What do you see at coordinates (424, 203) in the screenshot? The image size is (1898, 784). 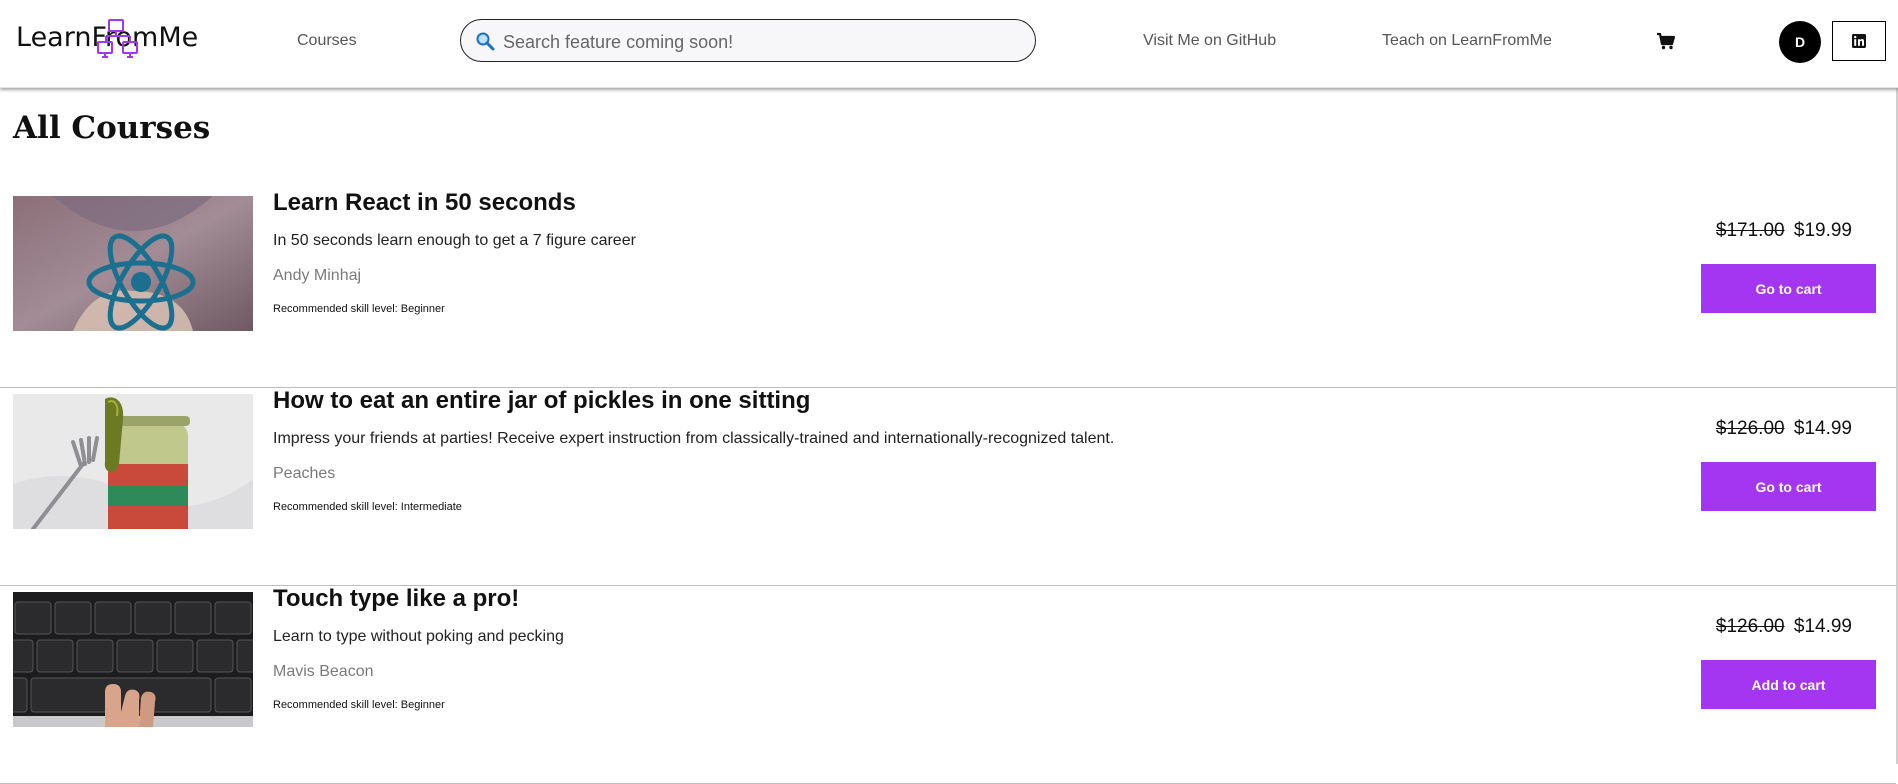 I see `course-title: Learn React in 50 seconds` at bounding box center [424, 203].